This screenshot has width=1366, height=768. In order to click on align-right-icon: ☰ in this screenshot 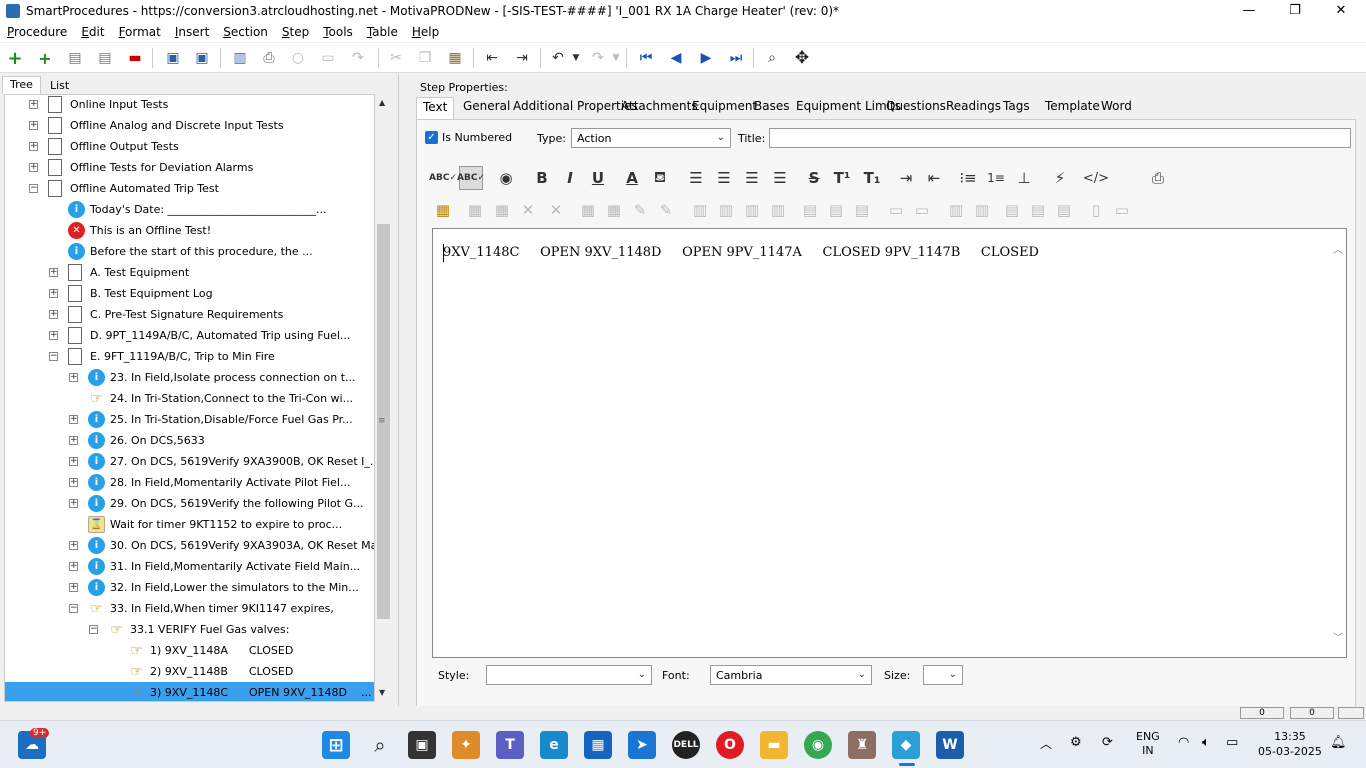, I will do `click(752, 178)`.